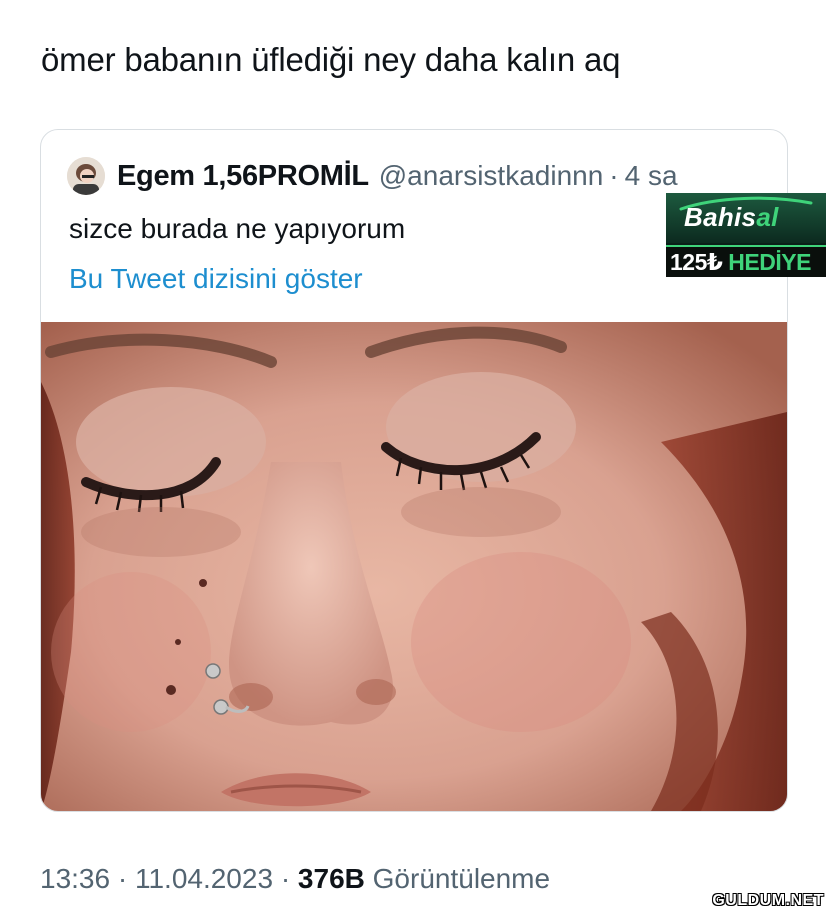  Describe the element at coordinates (331, 59) in the screenshot. I see `tweet-text: ömer babanın üflediği ney daha kalın aq` at that location.